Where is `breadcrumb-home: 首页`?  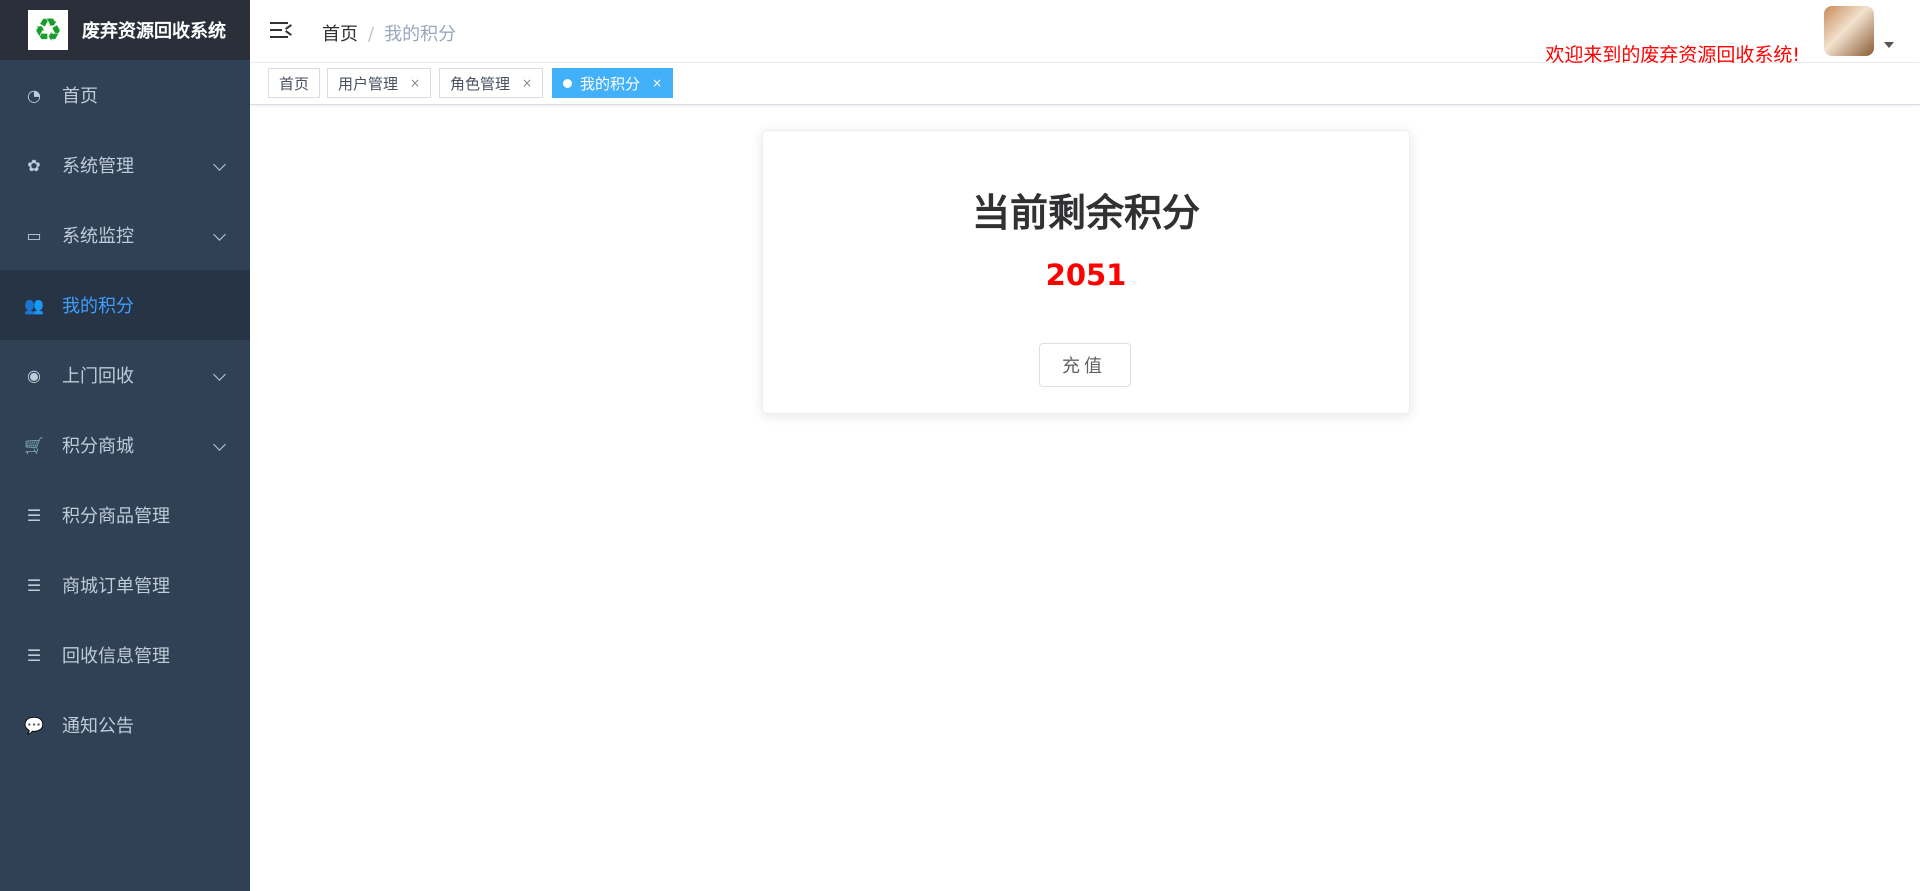
breadcrumb-home: 首页 is located at coordinates (340, 34).